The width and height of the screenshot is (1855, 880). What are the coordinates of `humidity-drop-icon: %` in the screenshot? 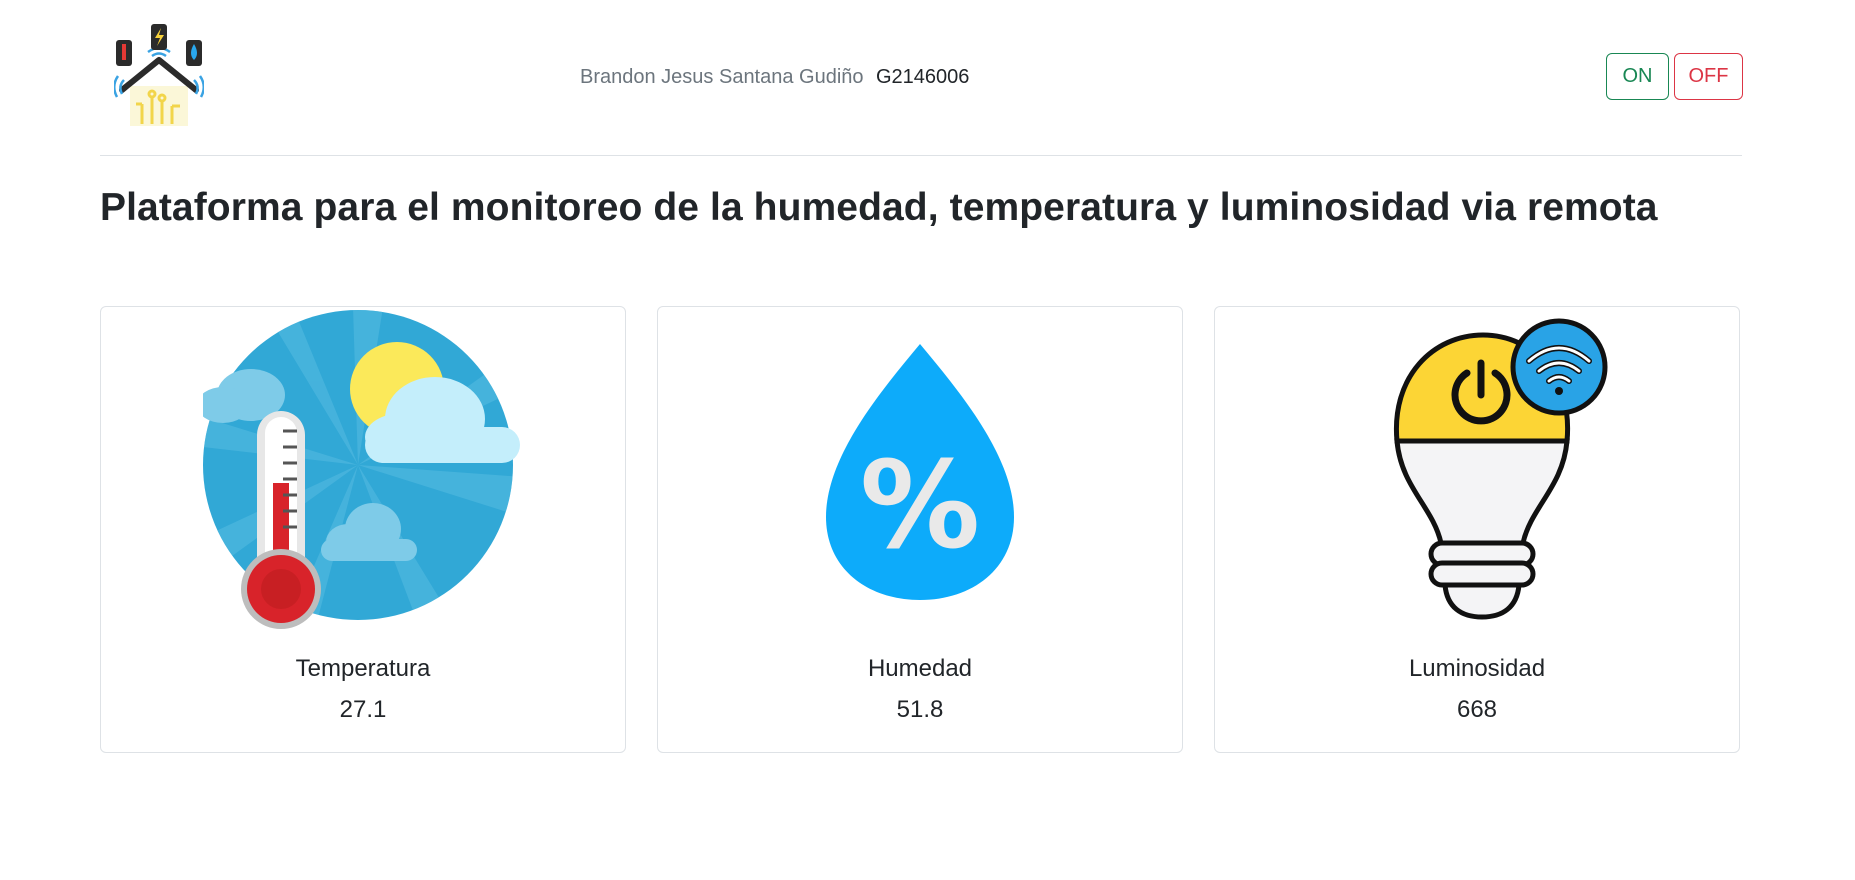 It's located at (920, 472).